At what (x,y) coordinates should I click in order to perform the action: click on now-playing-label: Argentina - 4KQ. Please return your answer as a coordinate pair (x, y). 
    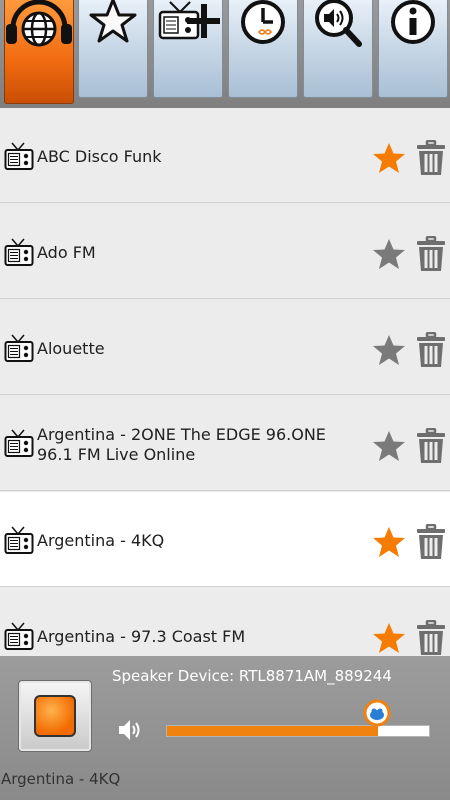
    Looking at the image, I should click on (61, 779).